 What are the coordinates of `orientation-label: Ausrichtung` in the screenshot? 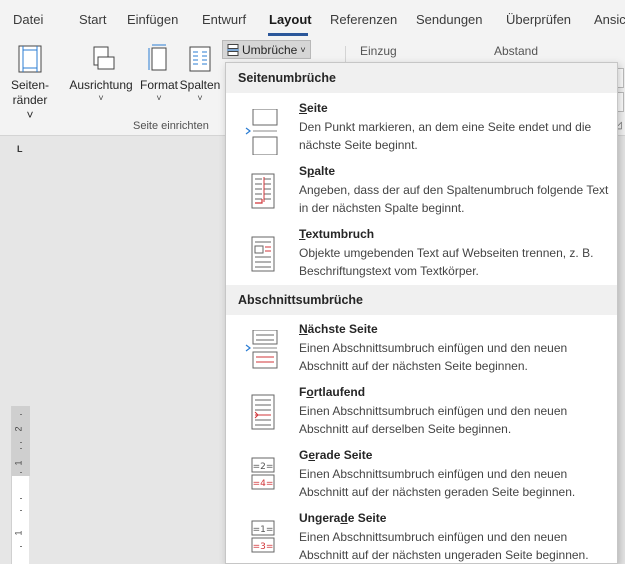 It's located at (101, 85).